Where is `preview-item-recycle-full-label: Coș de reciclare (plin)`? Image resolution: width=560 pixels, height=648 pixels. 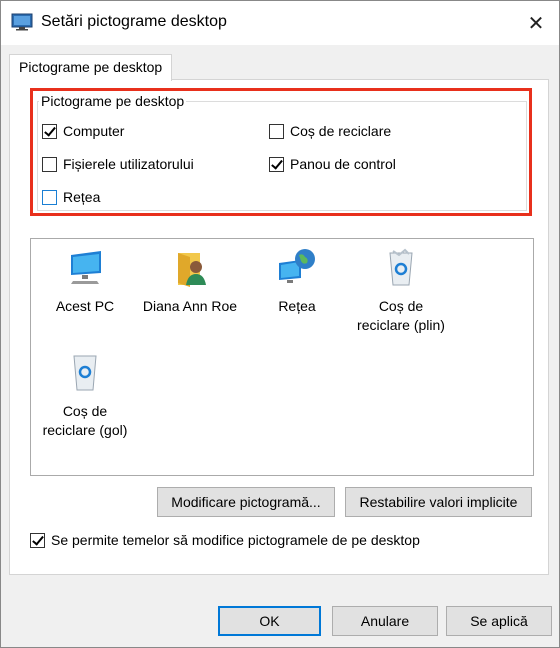
preview-item-recycle-full-label: Coș de reciclare (plin) is located at coordinates (401, 315).